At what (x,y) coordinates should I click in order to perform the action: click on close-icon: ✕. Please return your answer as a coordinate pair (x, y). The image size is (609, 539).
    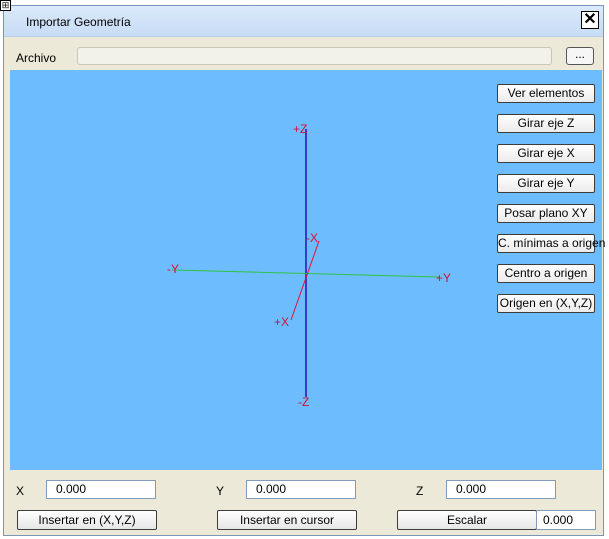
    Looking at the image, I should click on (590, 19).